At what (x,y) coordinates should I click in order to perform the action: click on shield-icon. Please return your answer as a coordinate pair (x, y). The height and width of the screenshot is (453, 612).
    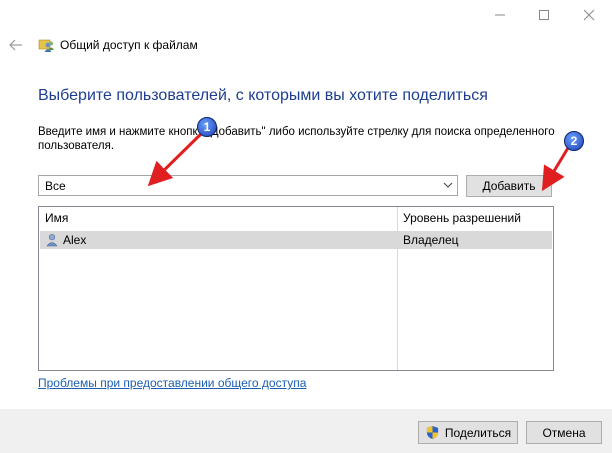
    Looking at the image, I should click on (432, 432).